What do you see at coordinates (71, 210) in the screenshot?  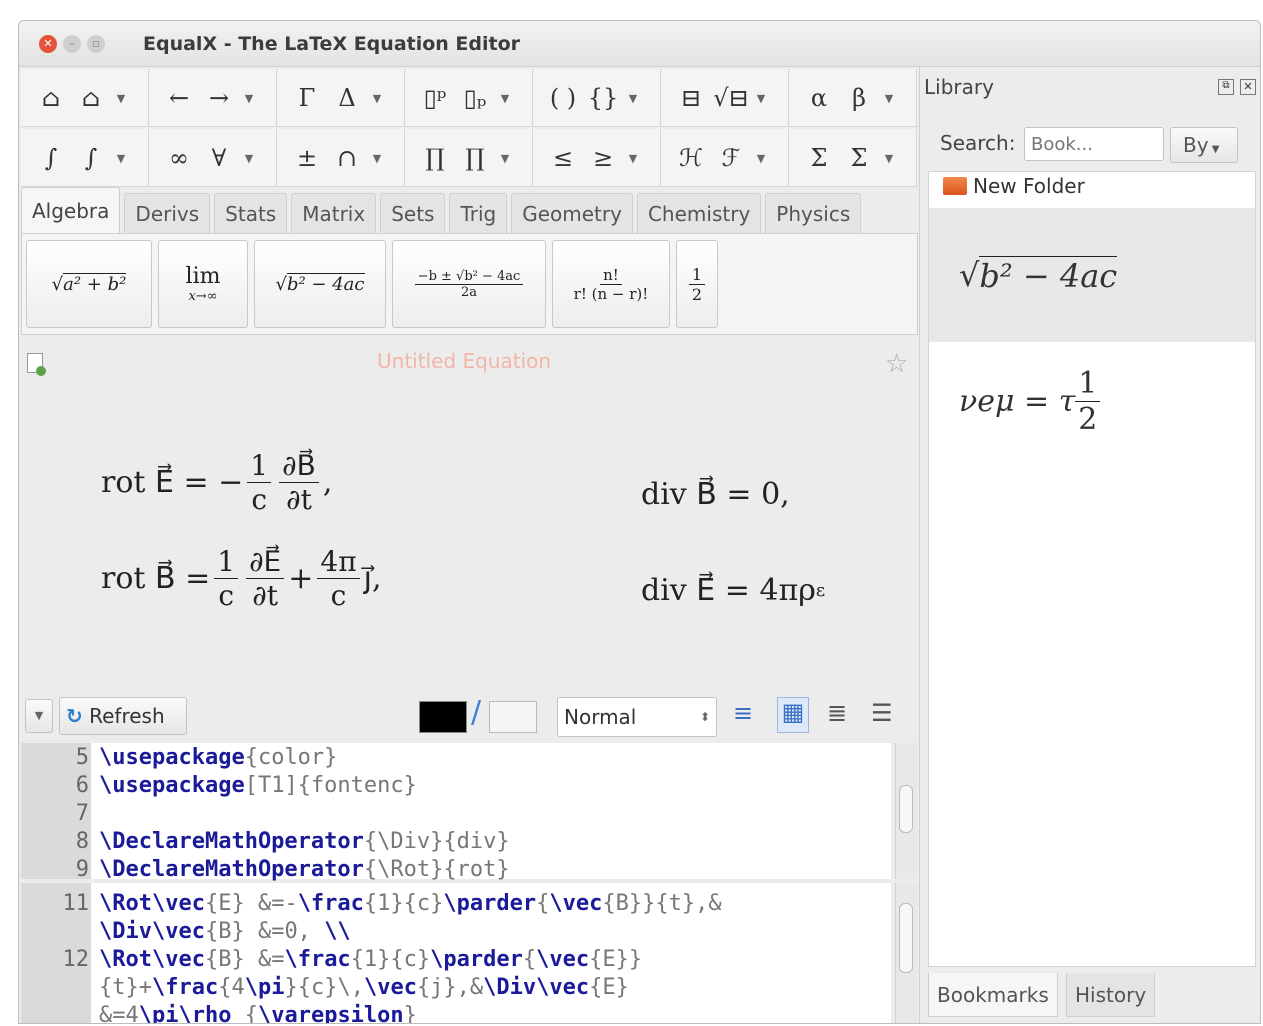 I see `tab-algebra: Algebra` at bounding box center [71, 210].